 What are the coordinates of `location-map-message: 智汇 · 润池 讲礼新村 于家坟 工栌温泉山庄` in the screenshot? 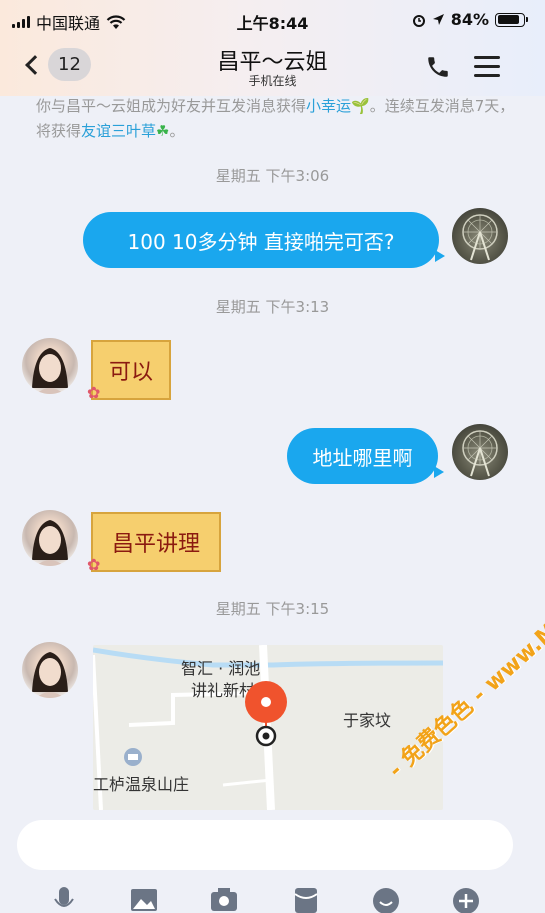 It's located at (268, 727).